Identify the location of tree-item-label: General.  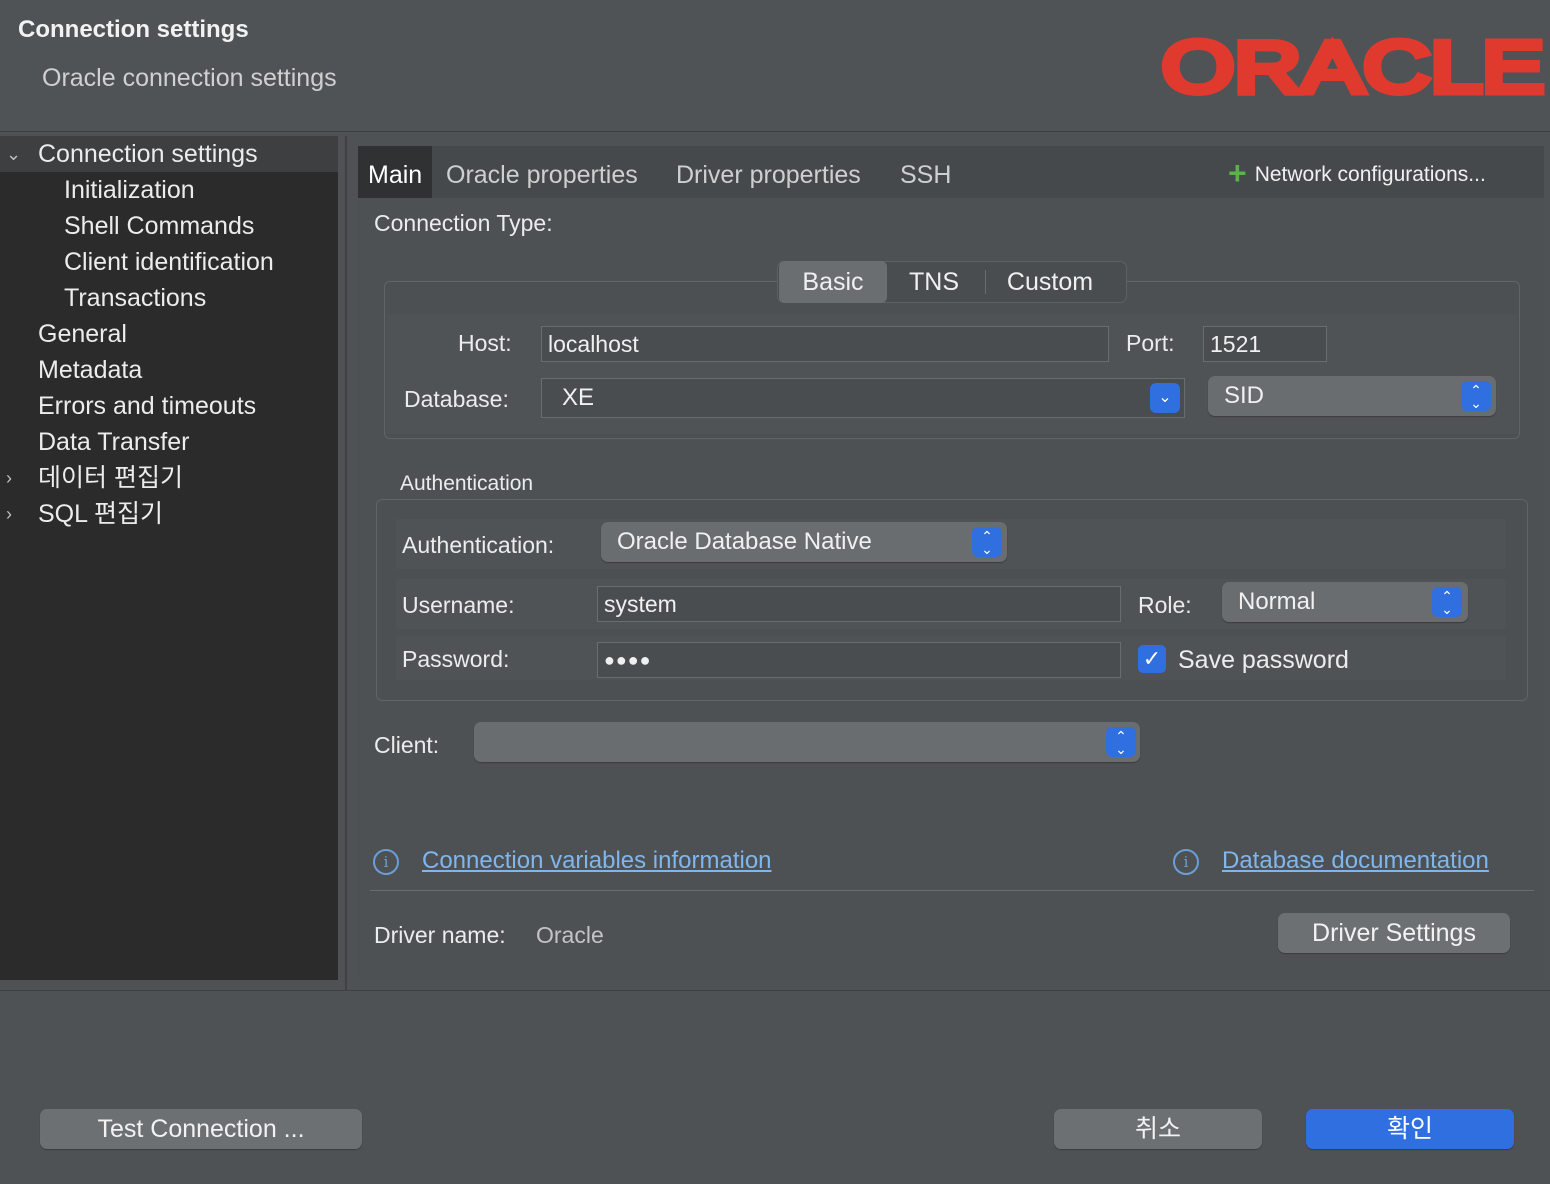
(82, 334).